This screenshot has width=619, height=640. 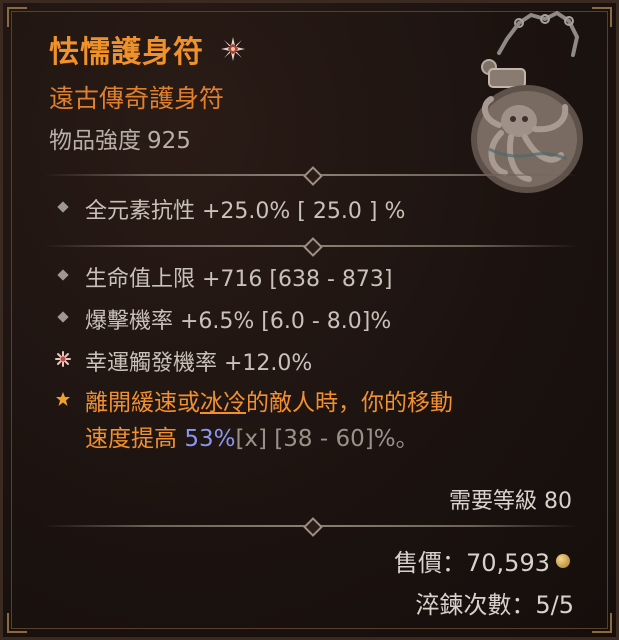 What do you see at coordinates (137, 98) in the screenshot?
I see `item-rarity-type: 遠古傳奇護身符` at bounding box center [137, 98].